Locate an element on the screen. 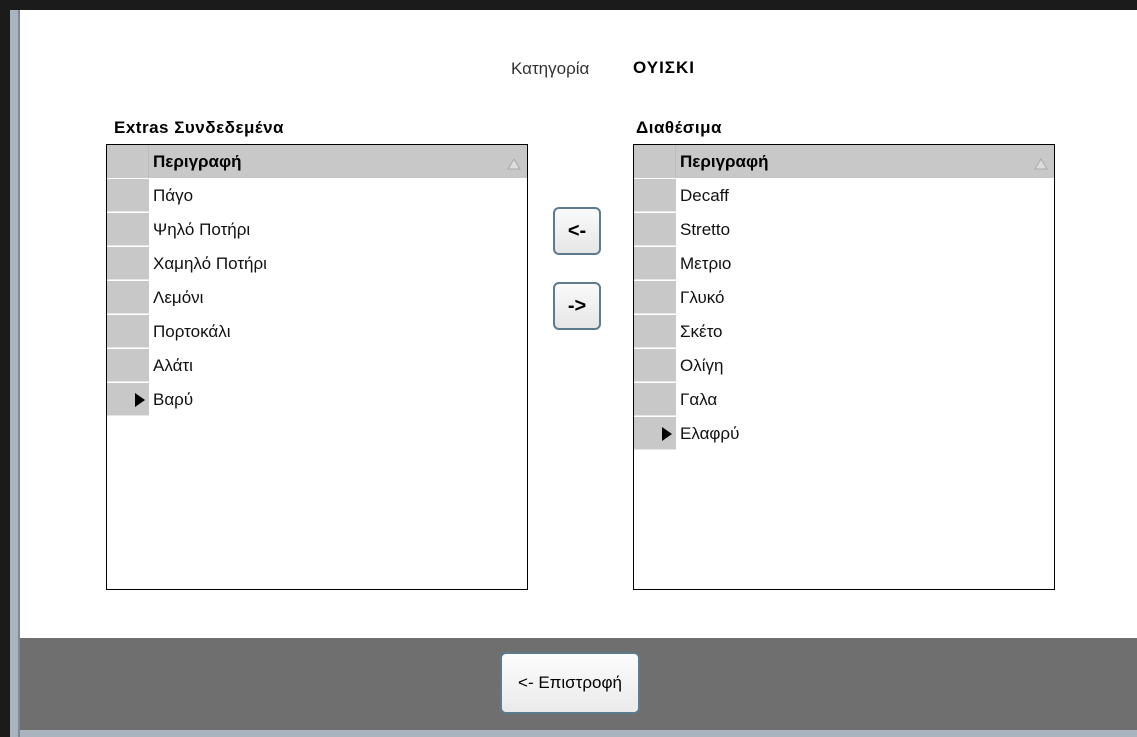  description-cell: Πάγο is located at coordinates (173, 195).